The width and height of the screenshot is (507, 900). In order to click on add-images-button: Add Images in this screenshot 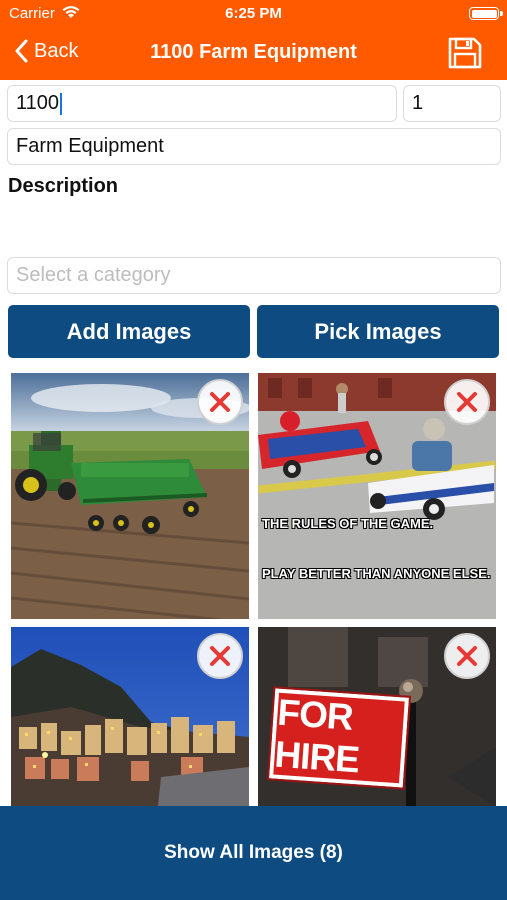, I will do `click(129, 331)`.